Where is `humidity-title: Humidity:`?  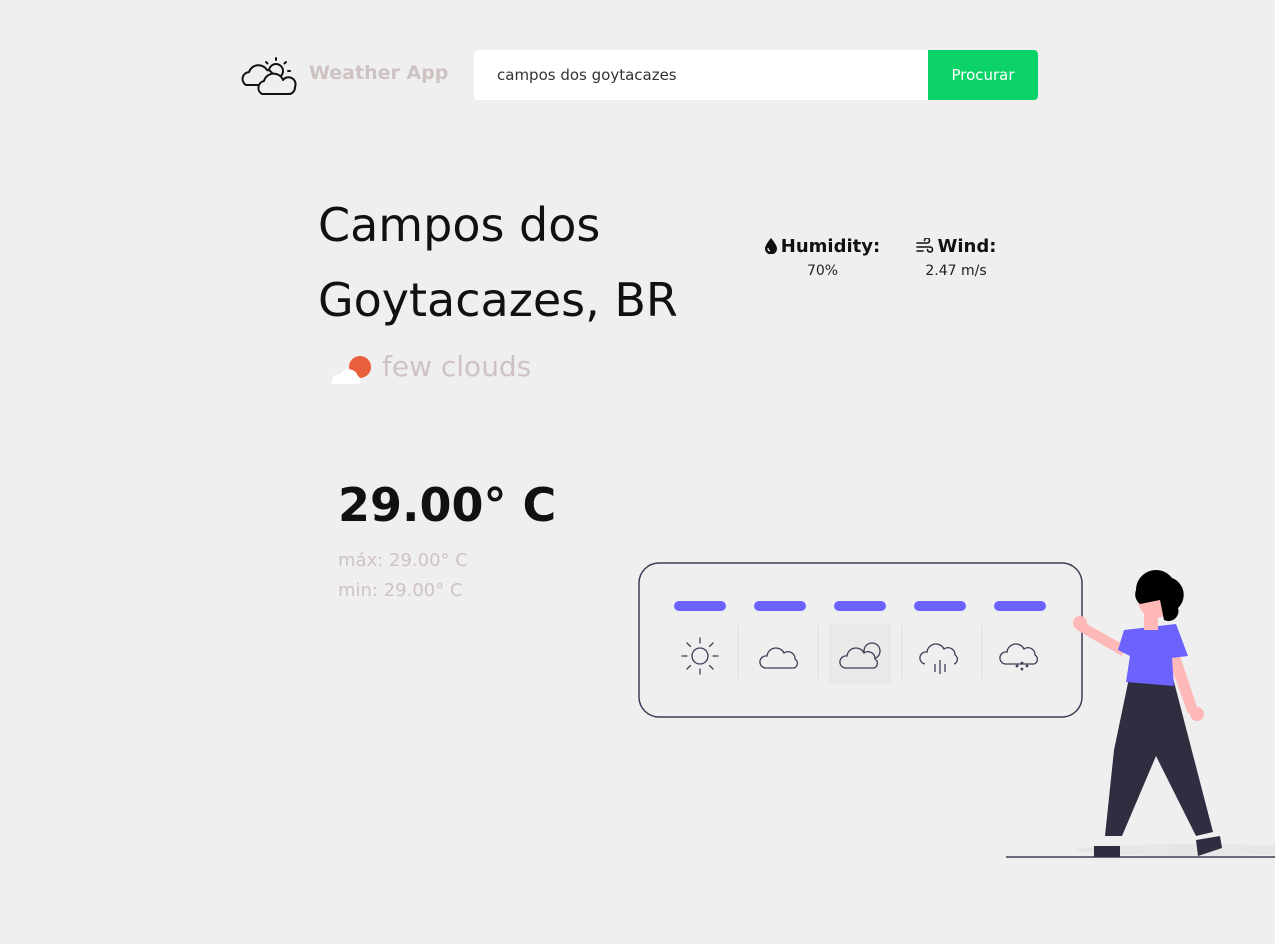
humidity-title: Humidity: is located at coordinates (822, 246).